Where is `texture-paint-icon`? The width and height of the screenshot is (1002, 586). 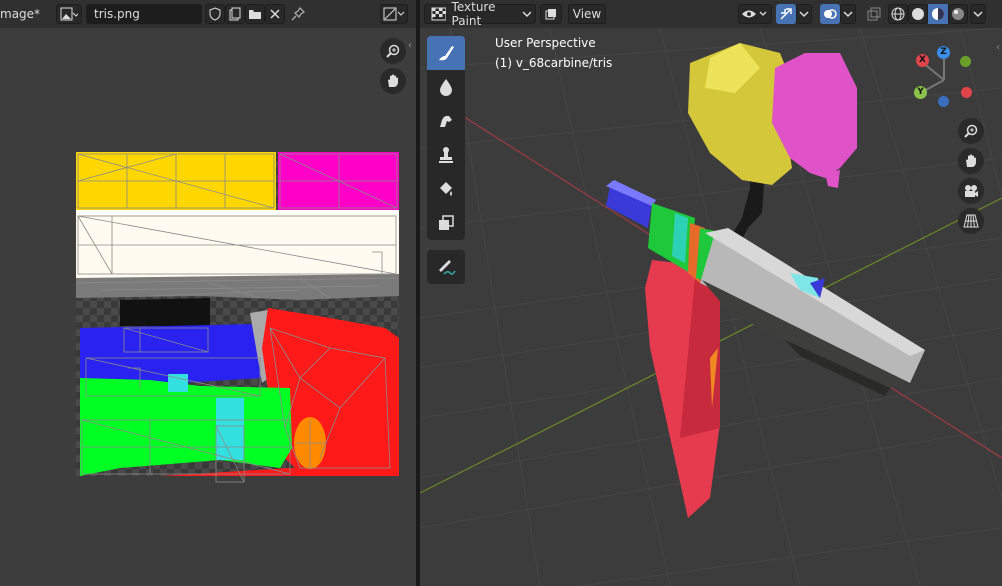 texture-paint-icon is located at coordinates (438, 14).